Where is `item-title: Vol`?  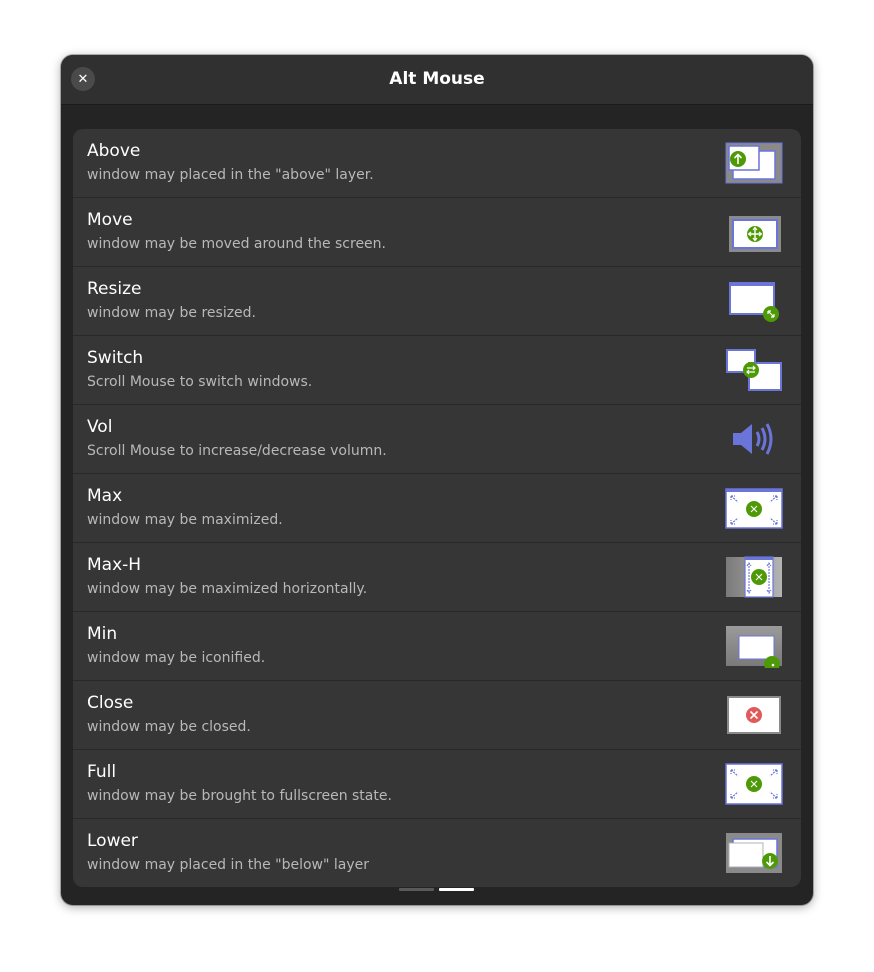 item-title: Vol is located at coordinates (100, 427).